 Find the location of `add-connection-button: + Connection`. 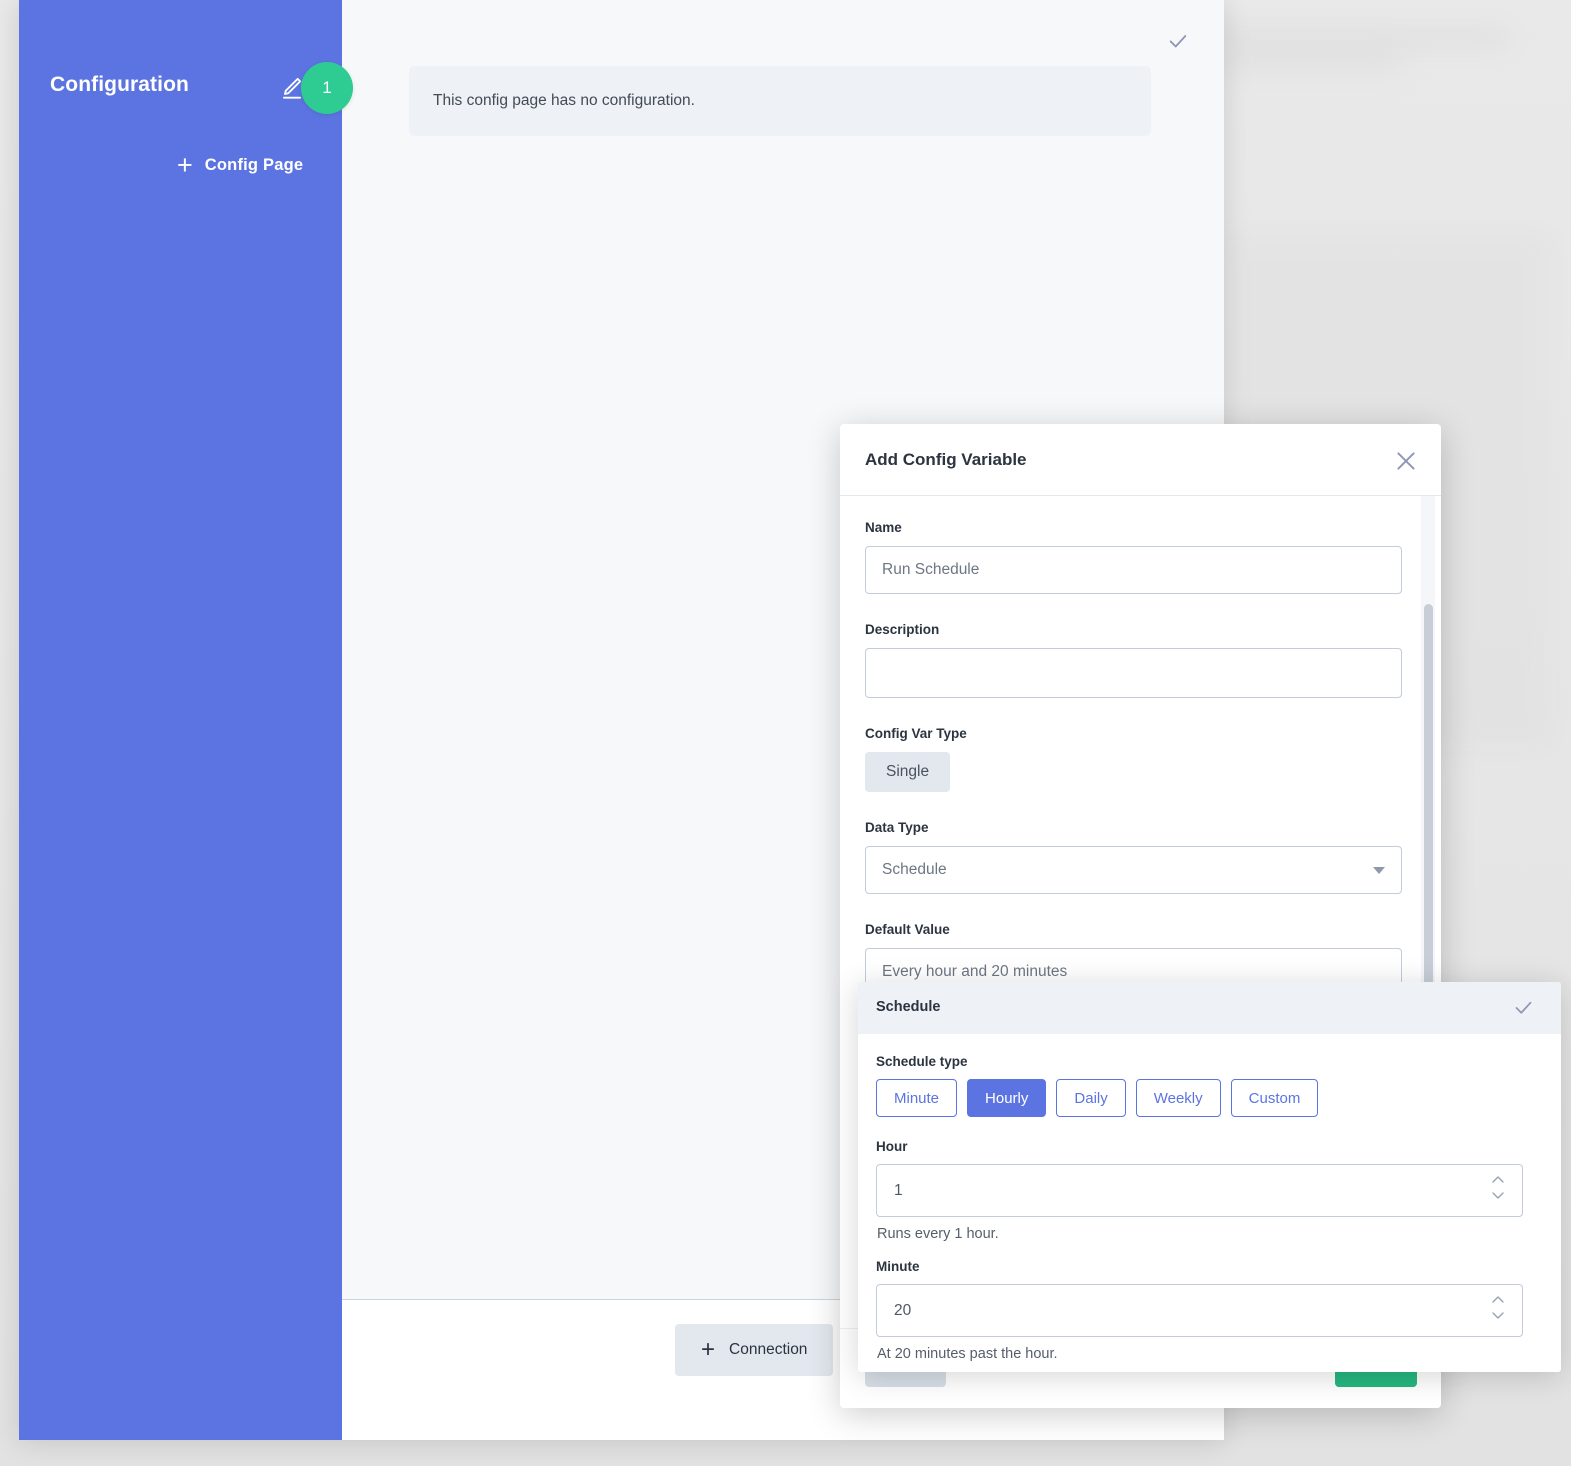

add-connection-button: + Connection is located at coordinates (754, 1350).